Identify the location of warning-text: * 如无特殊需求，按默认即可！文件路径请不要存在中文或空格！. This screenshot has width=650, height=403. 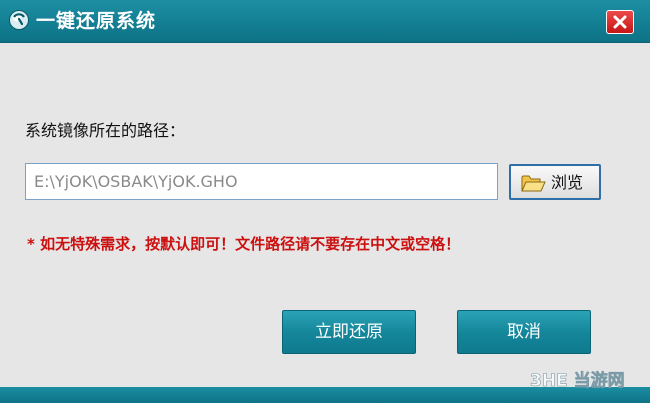
(244, 244).